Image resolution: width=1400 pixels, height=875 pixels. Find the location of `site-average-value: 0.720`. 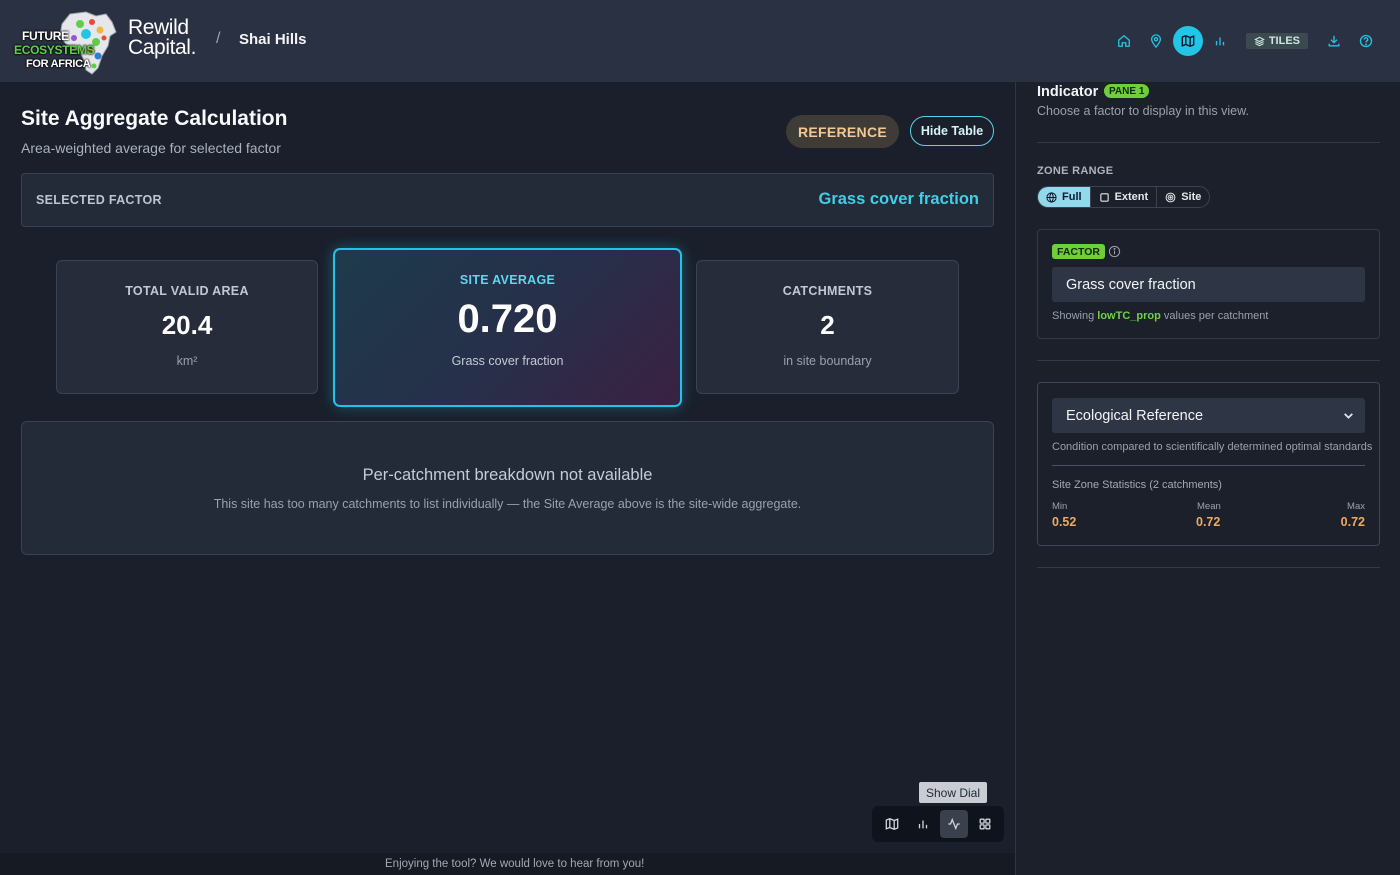

site-average-value: 0.720 is located at coordinates (507, 319).